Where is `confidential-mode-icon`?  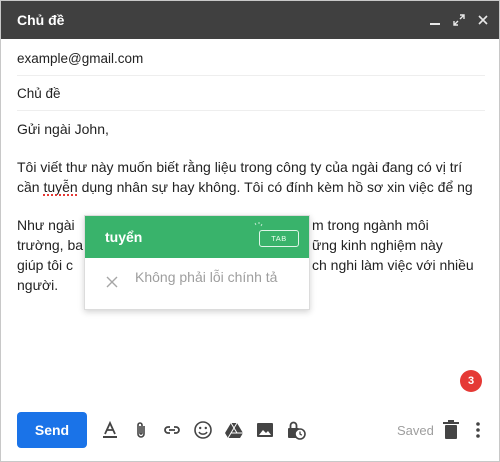
confidential-mode-icon is located at coordinates (296, 430).